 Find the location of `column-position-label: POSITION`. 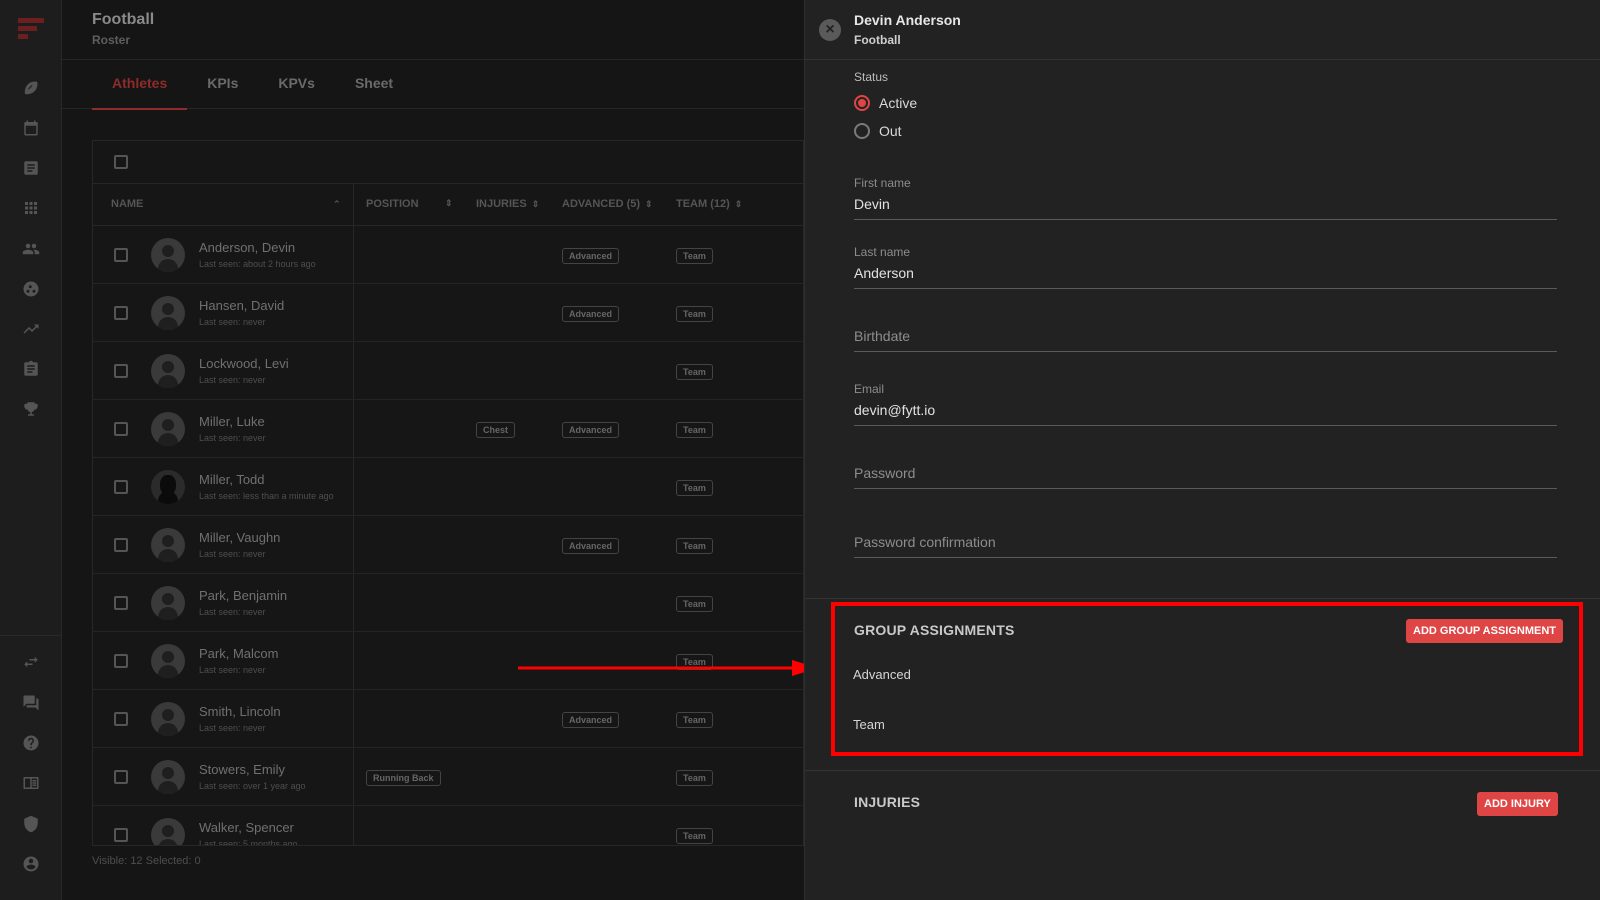

column-position-label: POSITION is located at coordinates (392, 204).